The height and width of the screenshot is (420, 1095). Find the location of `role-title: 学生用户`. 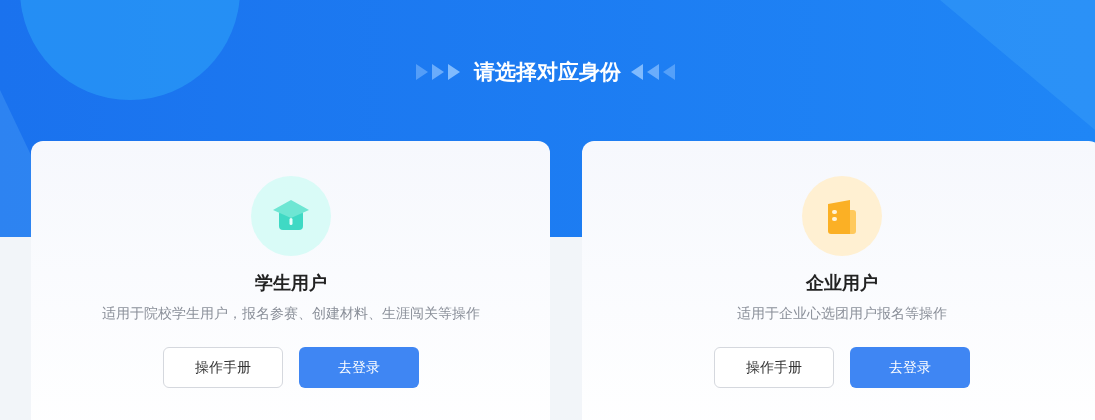

role-title: 学生用户 is located at coordinates (290, 283).